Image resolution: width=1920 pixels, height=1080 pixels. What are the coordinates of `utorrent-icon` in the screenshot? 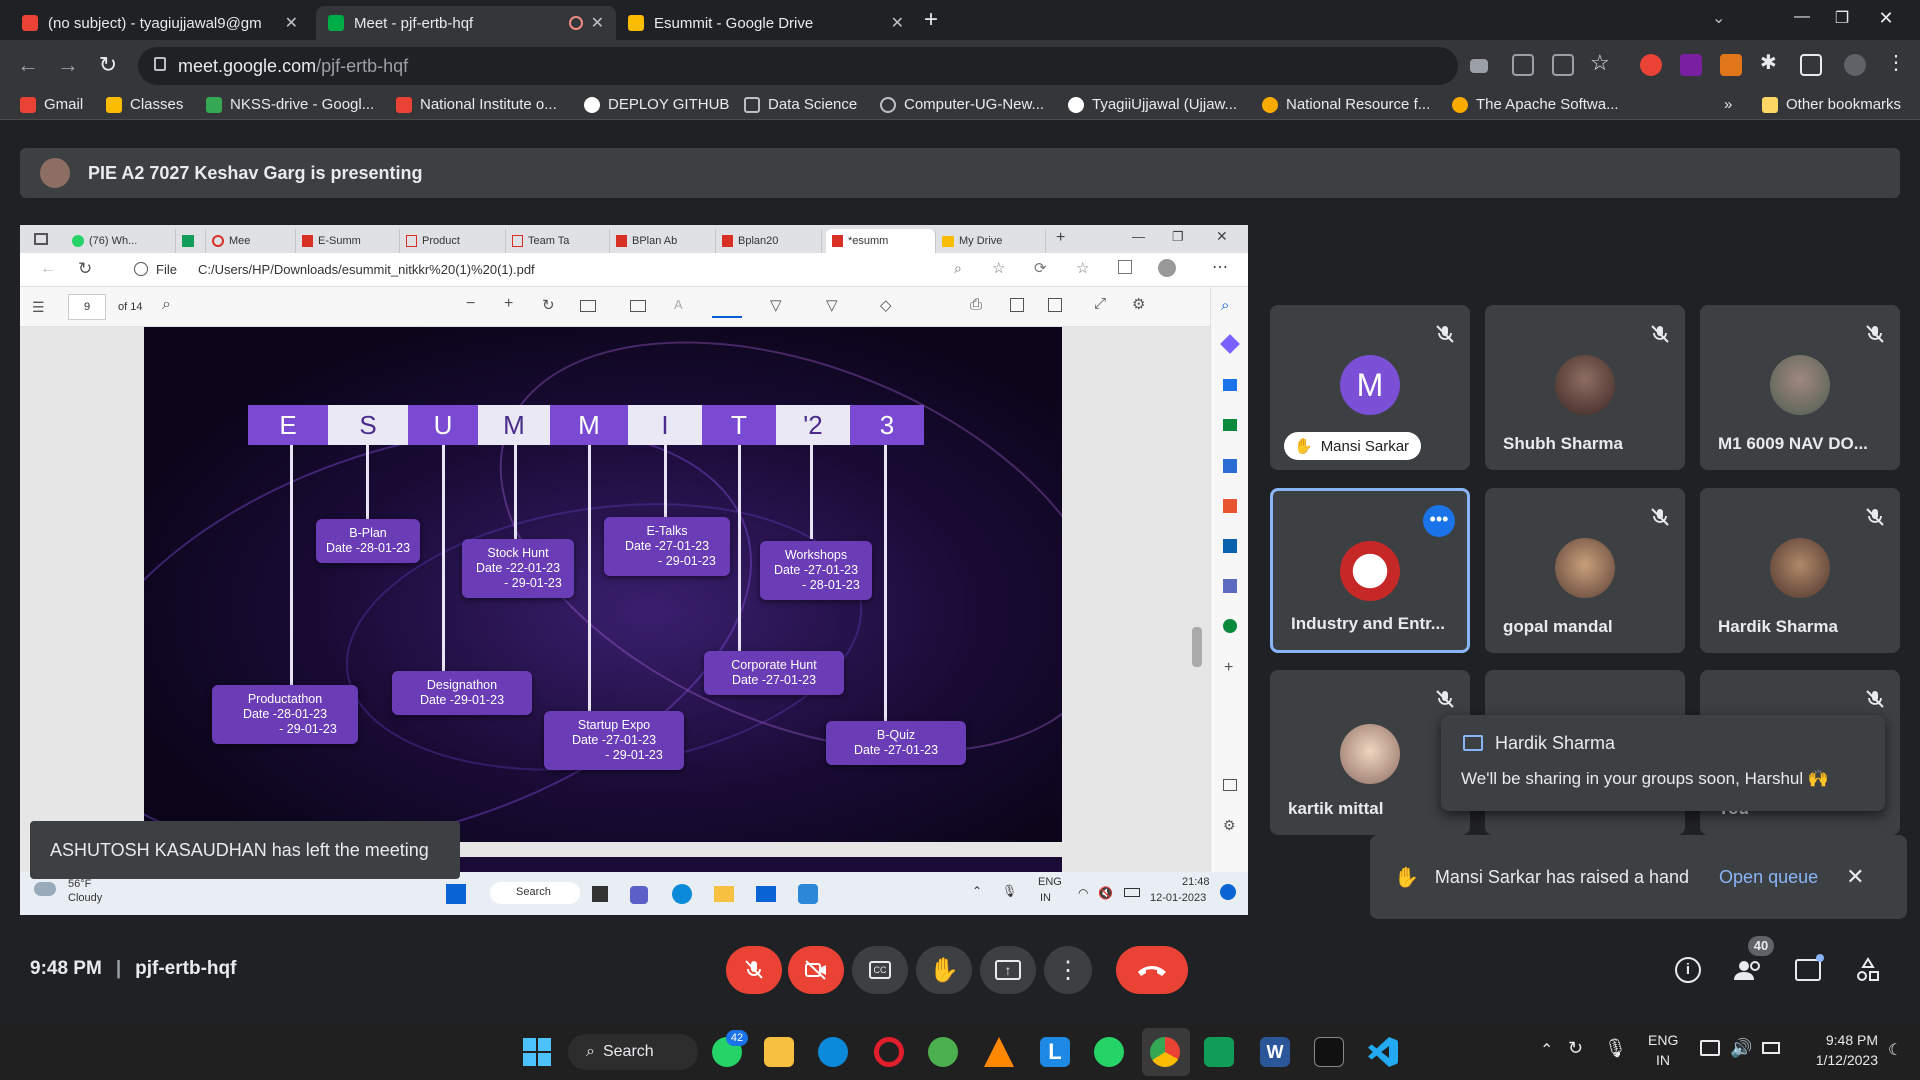 It's located at (943, 1052).